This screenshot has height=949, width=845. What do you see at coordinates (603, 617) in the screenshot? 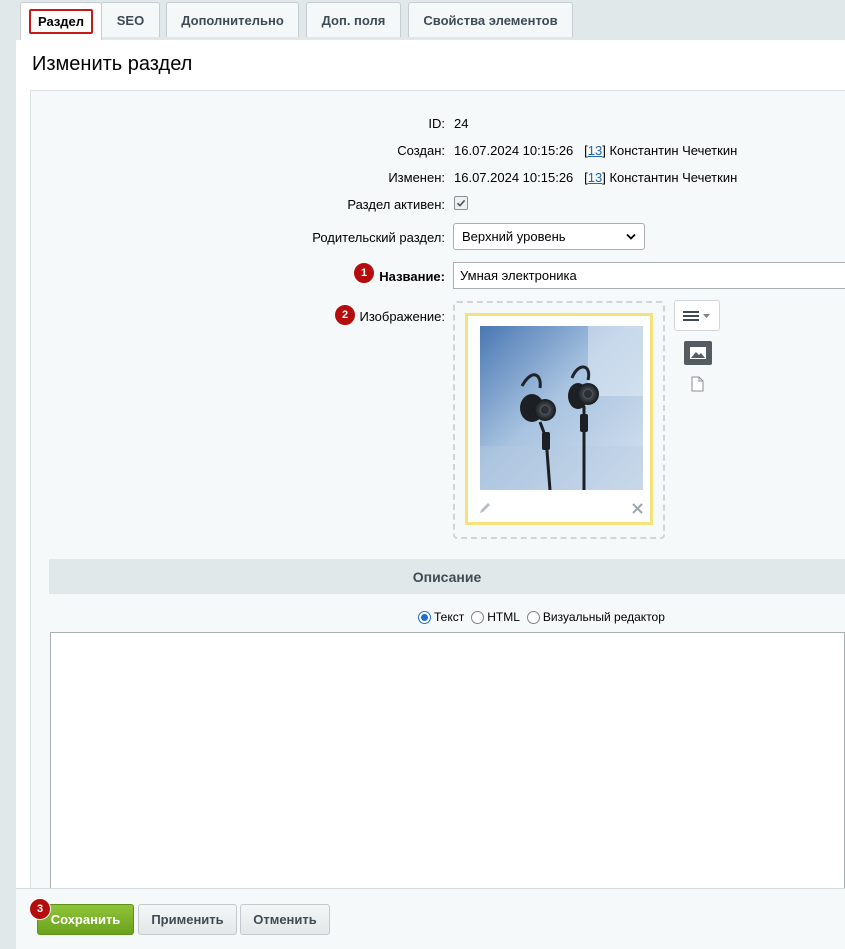
I see `radio-visual-editor-label: Визуальный редактор` at bounding box center [603, 617].